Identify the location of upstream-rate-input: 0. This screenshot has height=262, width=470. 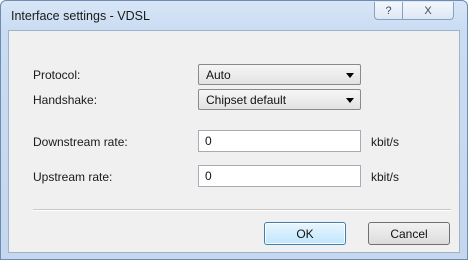
(279, 176).